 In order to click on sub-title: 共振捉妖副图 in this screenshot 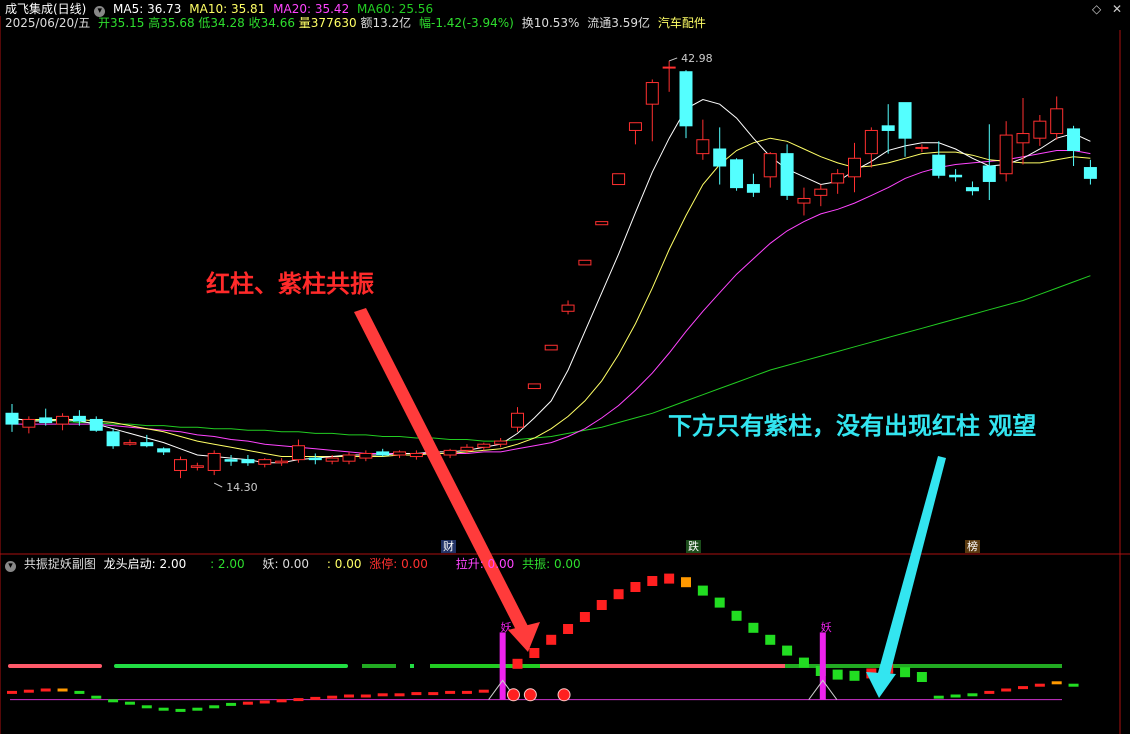, I will do `click(60, 564)`.